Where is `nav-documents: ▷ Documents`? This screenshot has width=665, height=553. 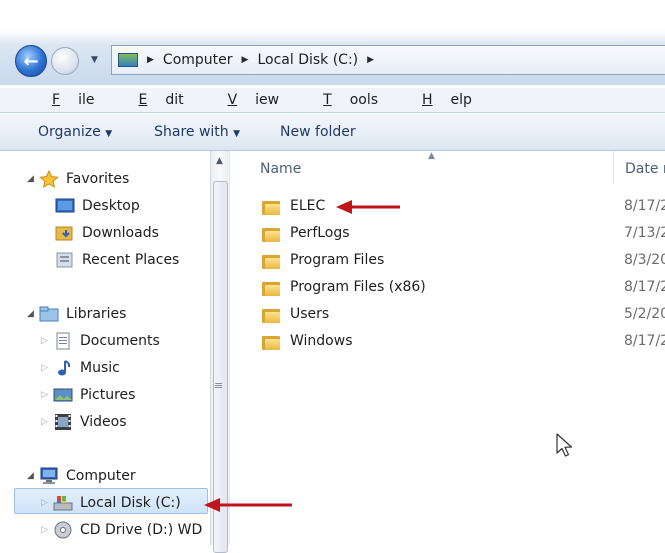
nav-documents: ▷ Documents is located at coordinates (100, 340).